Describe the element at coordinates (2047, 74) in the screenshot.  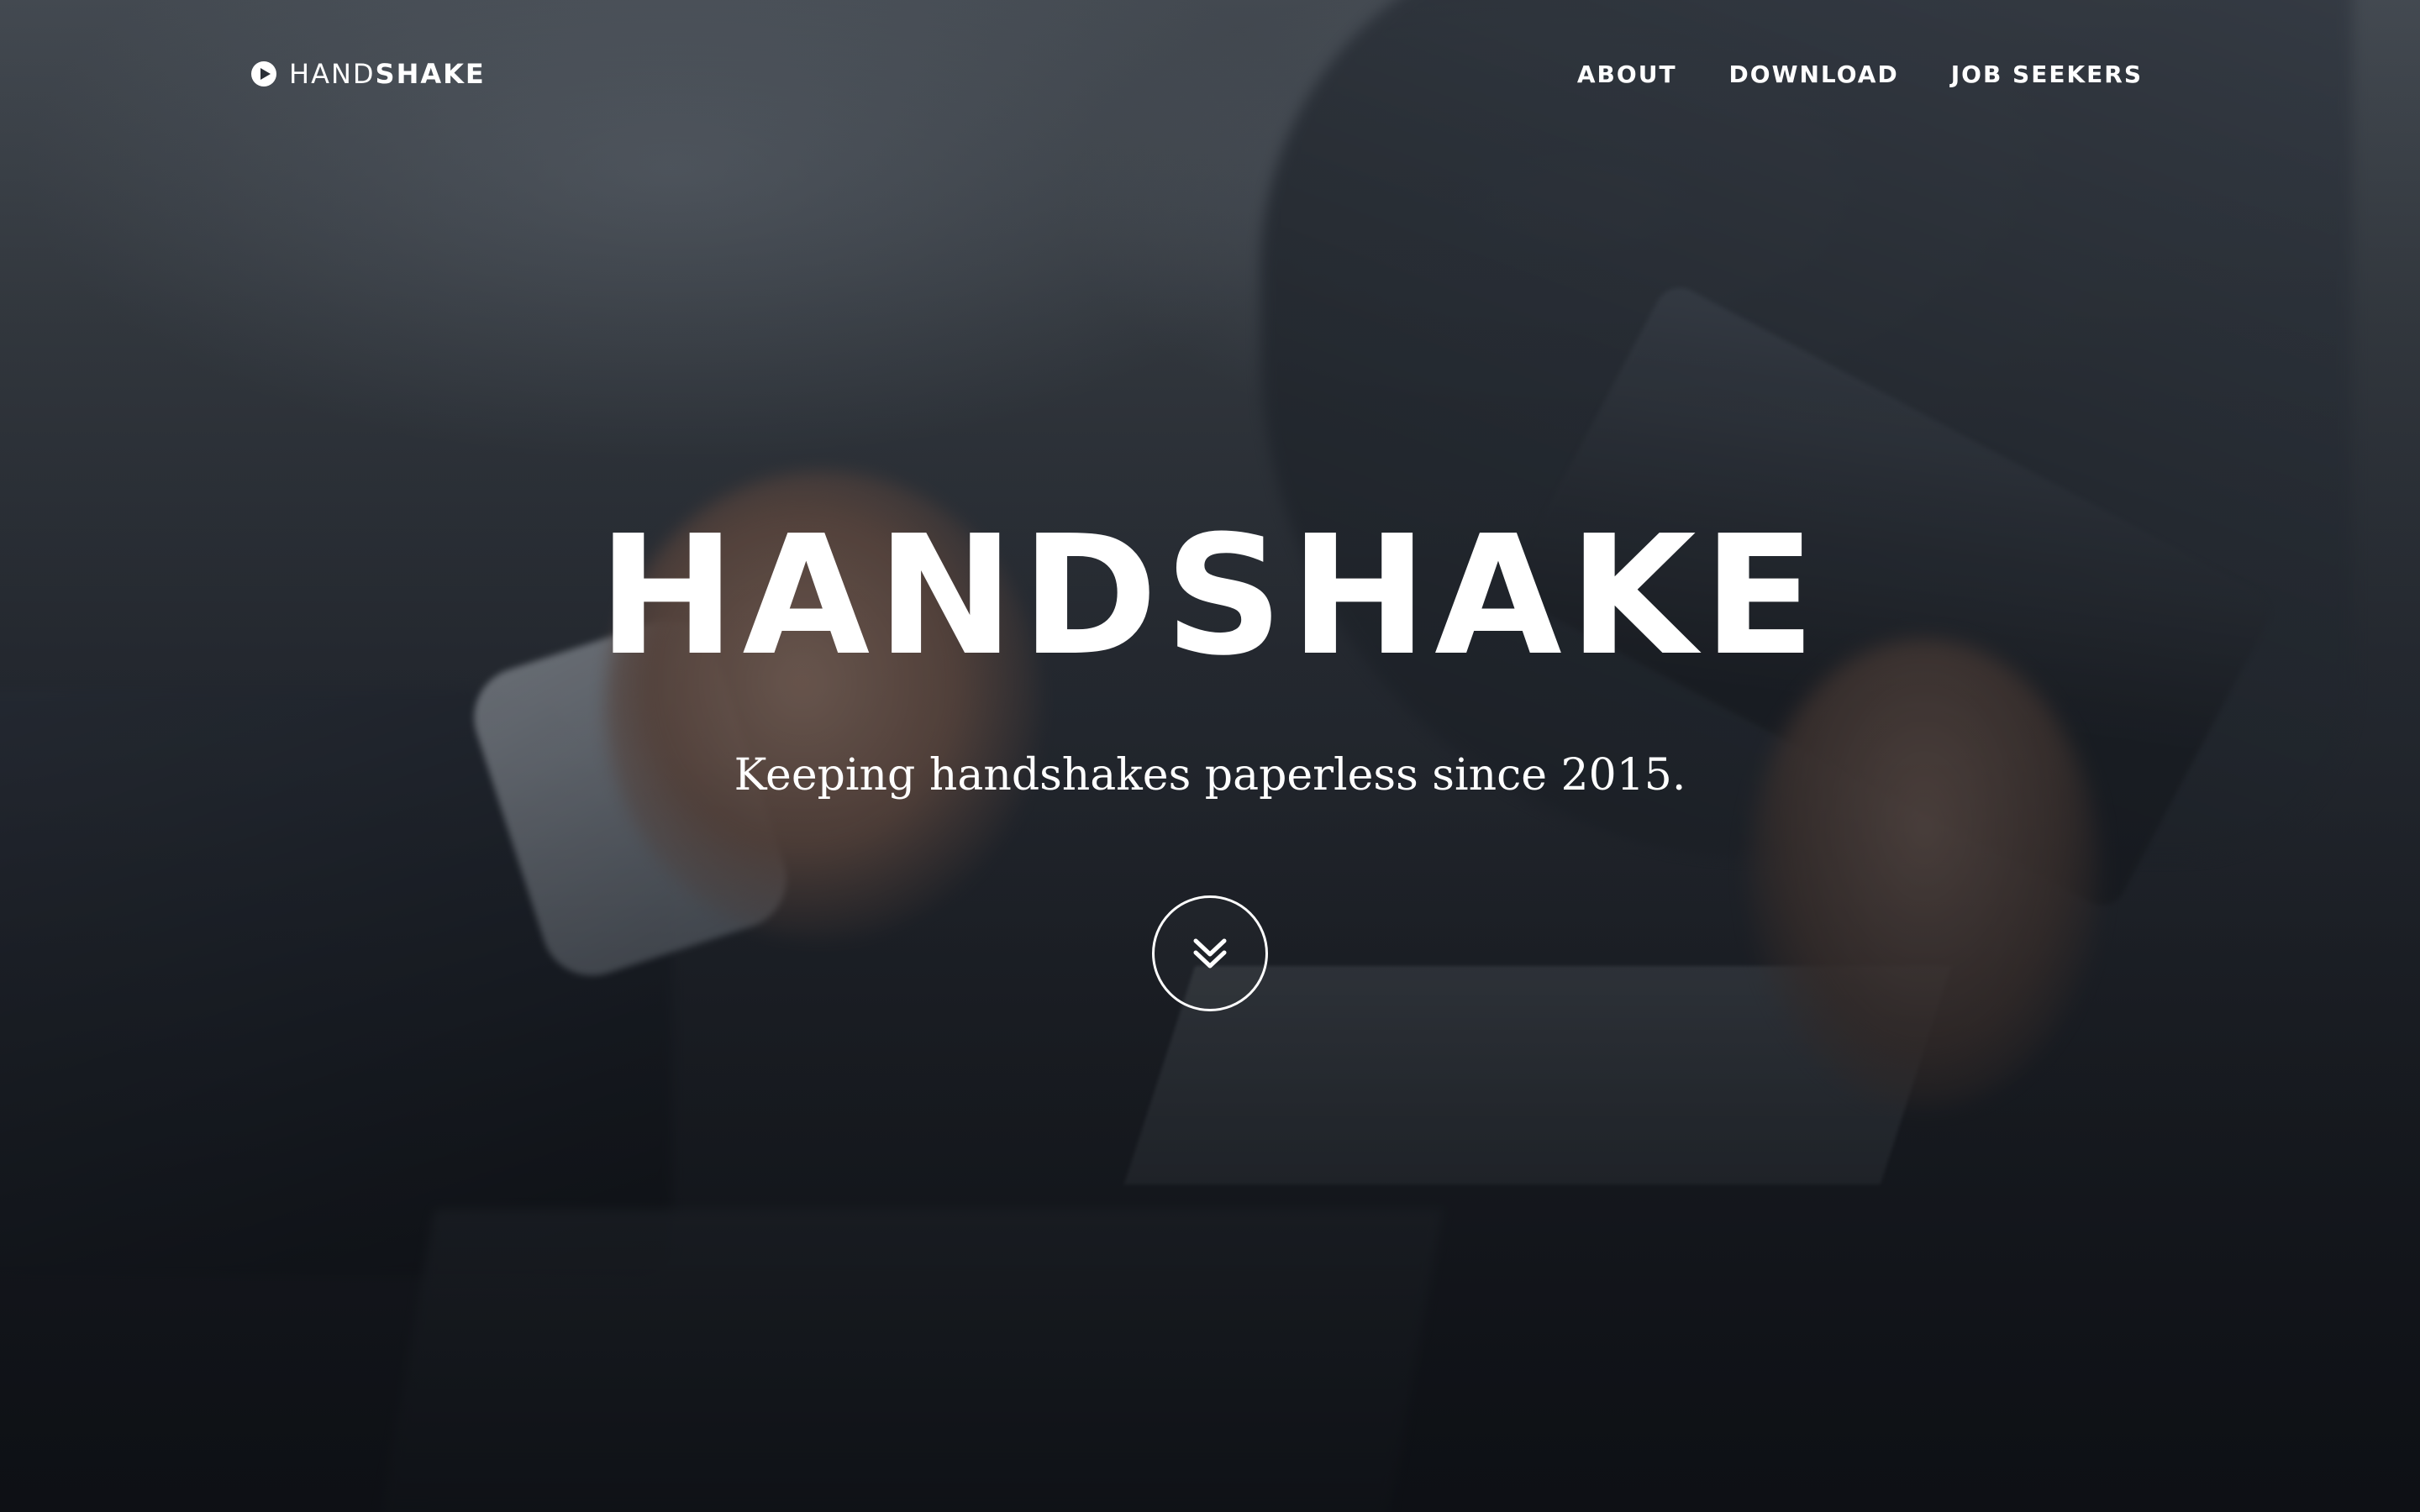
I see `nav-link-job-seekers: JOB SEEKERS` at that location.